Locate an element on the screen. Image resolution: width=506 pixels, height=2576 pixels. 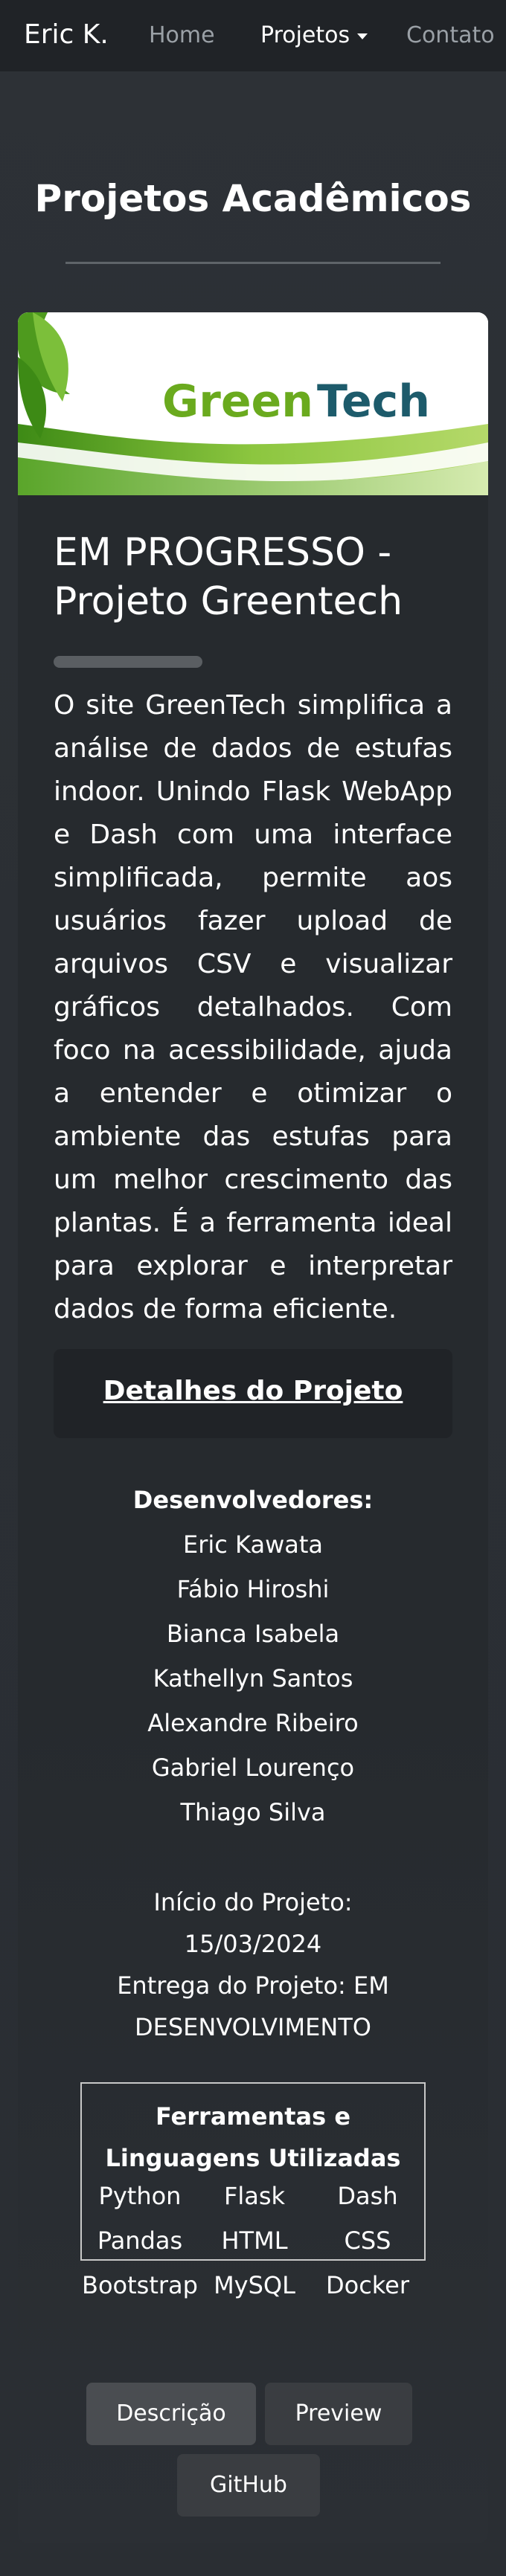
nav-dropdown-projetos: Projetos is located at coordinates (314, 35).